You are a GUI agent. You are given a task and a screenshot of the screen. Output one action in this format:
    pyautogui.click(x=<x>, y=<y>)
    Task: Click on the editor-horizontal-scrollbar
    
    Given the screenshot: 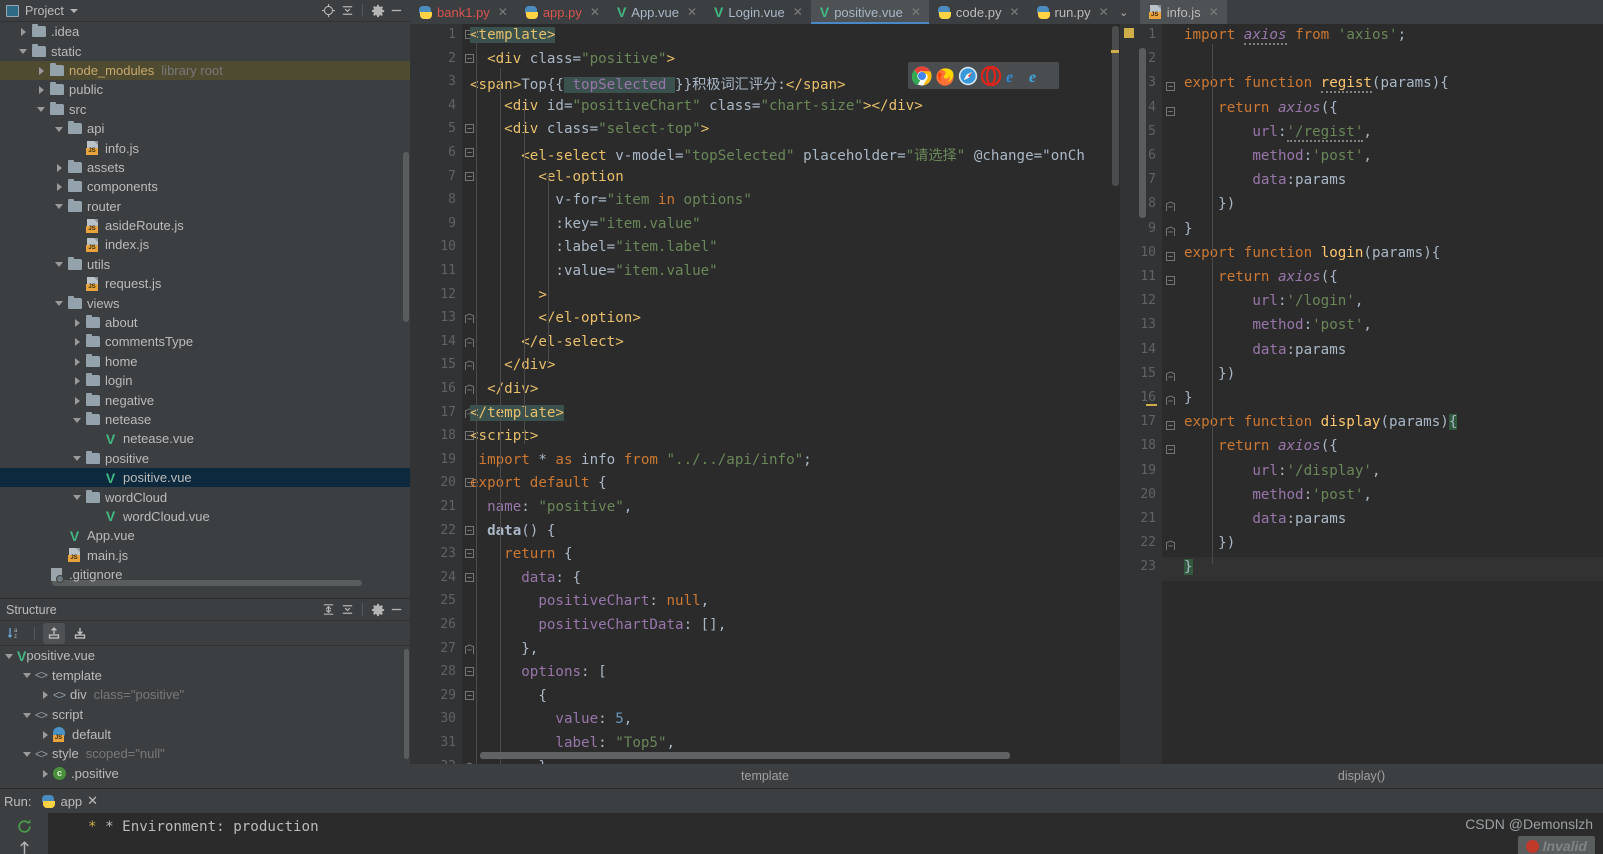 What is the action you would take?
    pyautogui.click(x=745, y=755)
    